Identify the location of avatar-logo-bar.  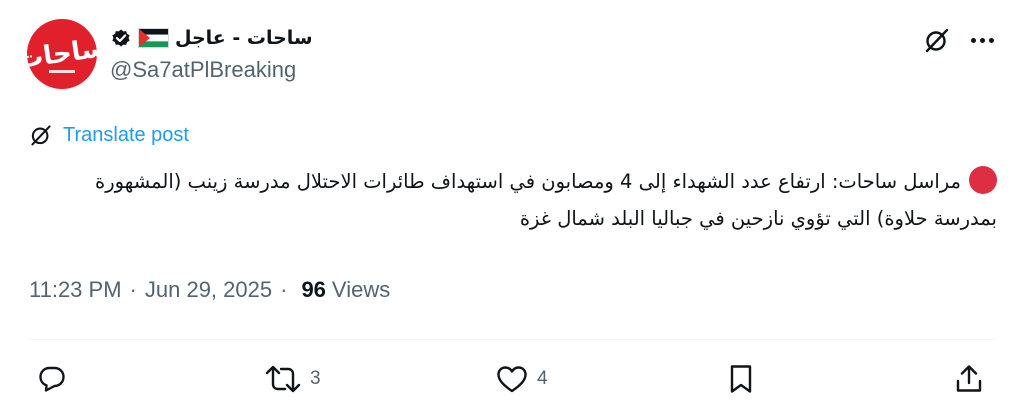
(62, 71).